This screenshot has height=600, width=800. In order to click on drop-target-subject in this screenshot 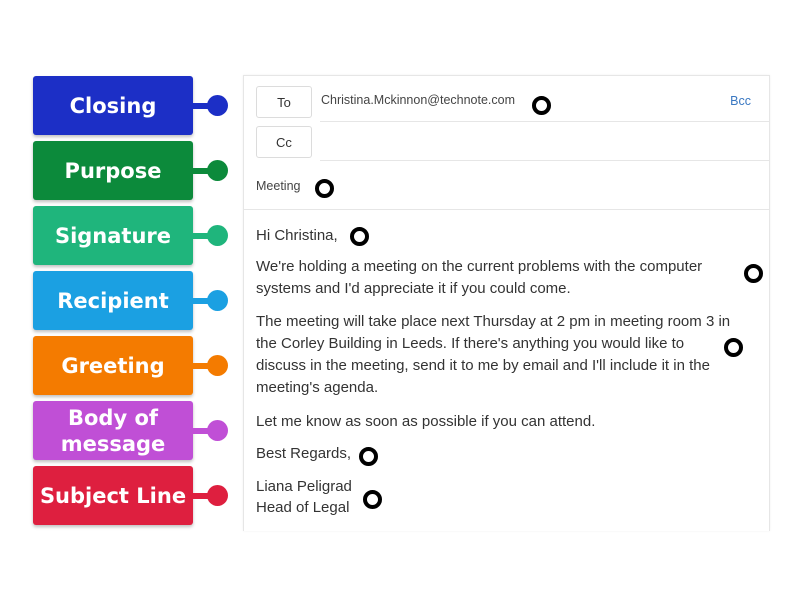, I will do `click(324, 188)`.